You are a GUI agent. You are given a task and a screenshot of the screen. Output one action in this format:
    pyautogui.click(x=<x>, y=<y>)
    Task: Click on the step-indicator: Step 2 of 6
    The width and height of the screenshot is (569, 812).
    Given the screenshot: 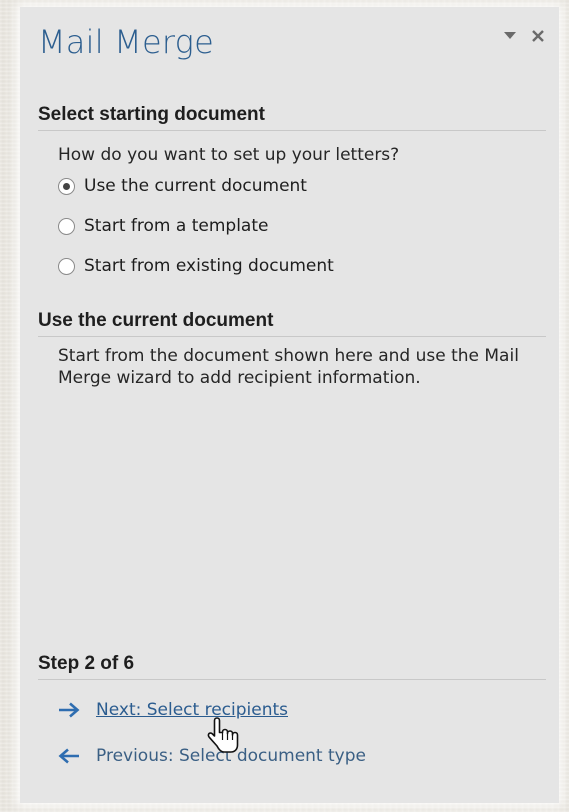 What is the action you would take?
    pyautogui.click(x=292, y=666)
    